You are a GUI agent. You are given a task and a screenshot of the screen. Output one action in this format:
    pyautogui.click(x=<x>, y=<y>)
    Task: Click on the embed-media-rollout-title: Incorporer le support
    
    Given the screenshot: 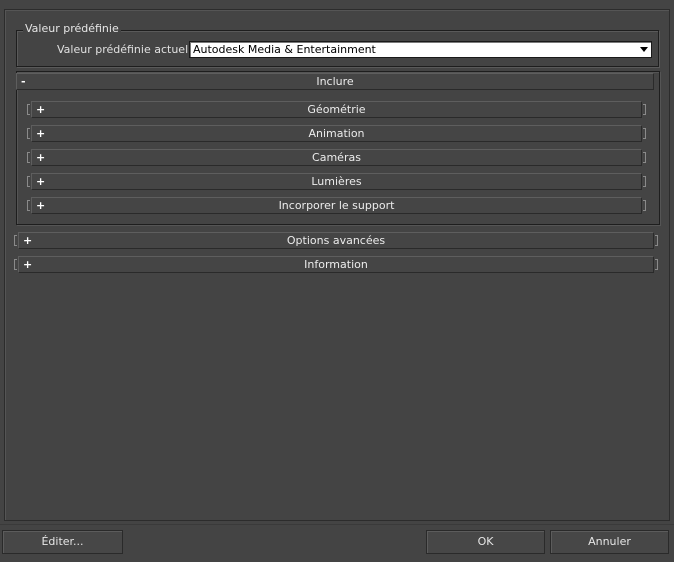 What is the action you would take?
    pyautogui.click(x=336, y=205)
    